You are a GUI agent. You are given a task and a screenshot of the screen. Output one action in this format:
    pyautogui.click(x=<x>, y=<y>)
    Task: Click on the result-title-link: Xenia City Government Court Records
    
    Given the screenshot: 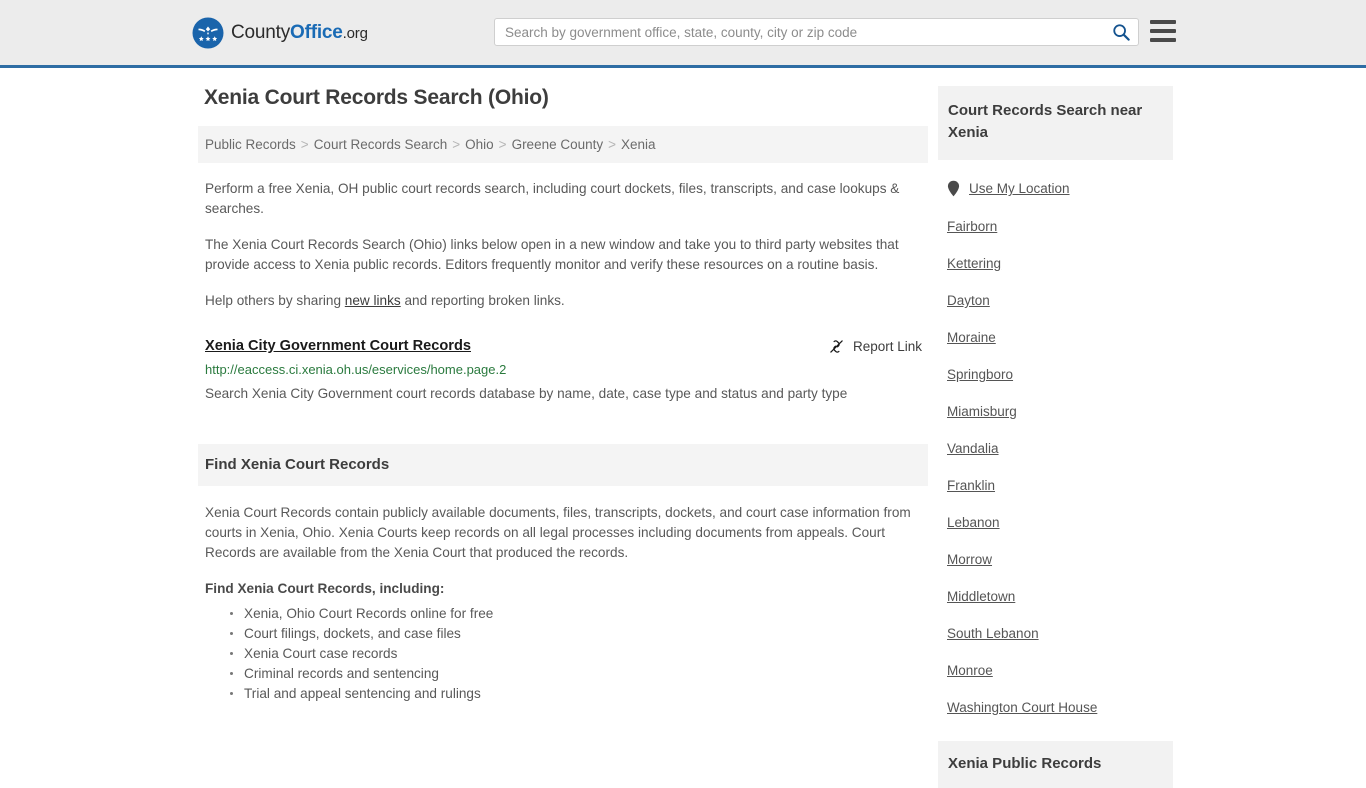 What is the action you would take?
    pyautogui.click(x=338, y=346)
    